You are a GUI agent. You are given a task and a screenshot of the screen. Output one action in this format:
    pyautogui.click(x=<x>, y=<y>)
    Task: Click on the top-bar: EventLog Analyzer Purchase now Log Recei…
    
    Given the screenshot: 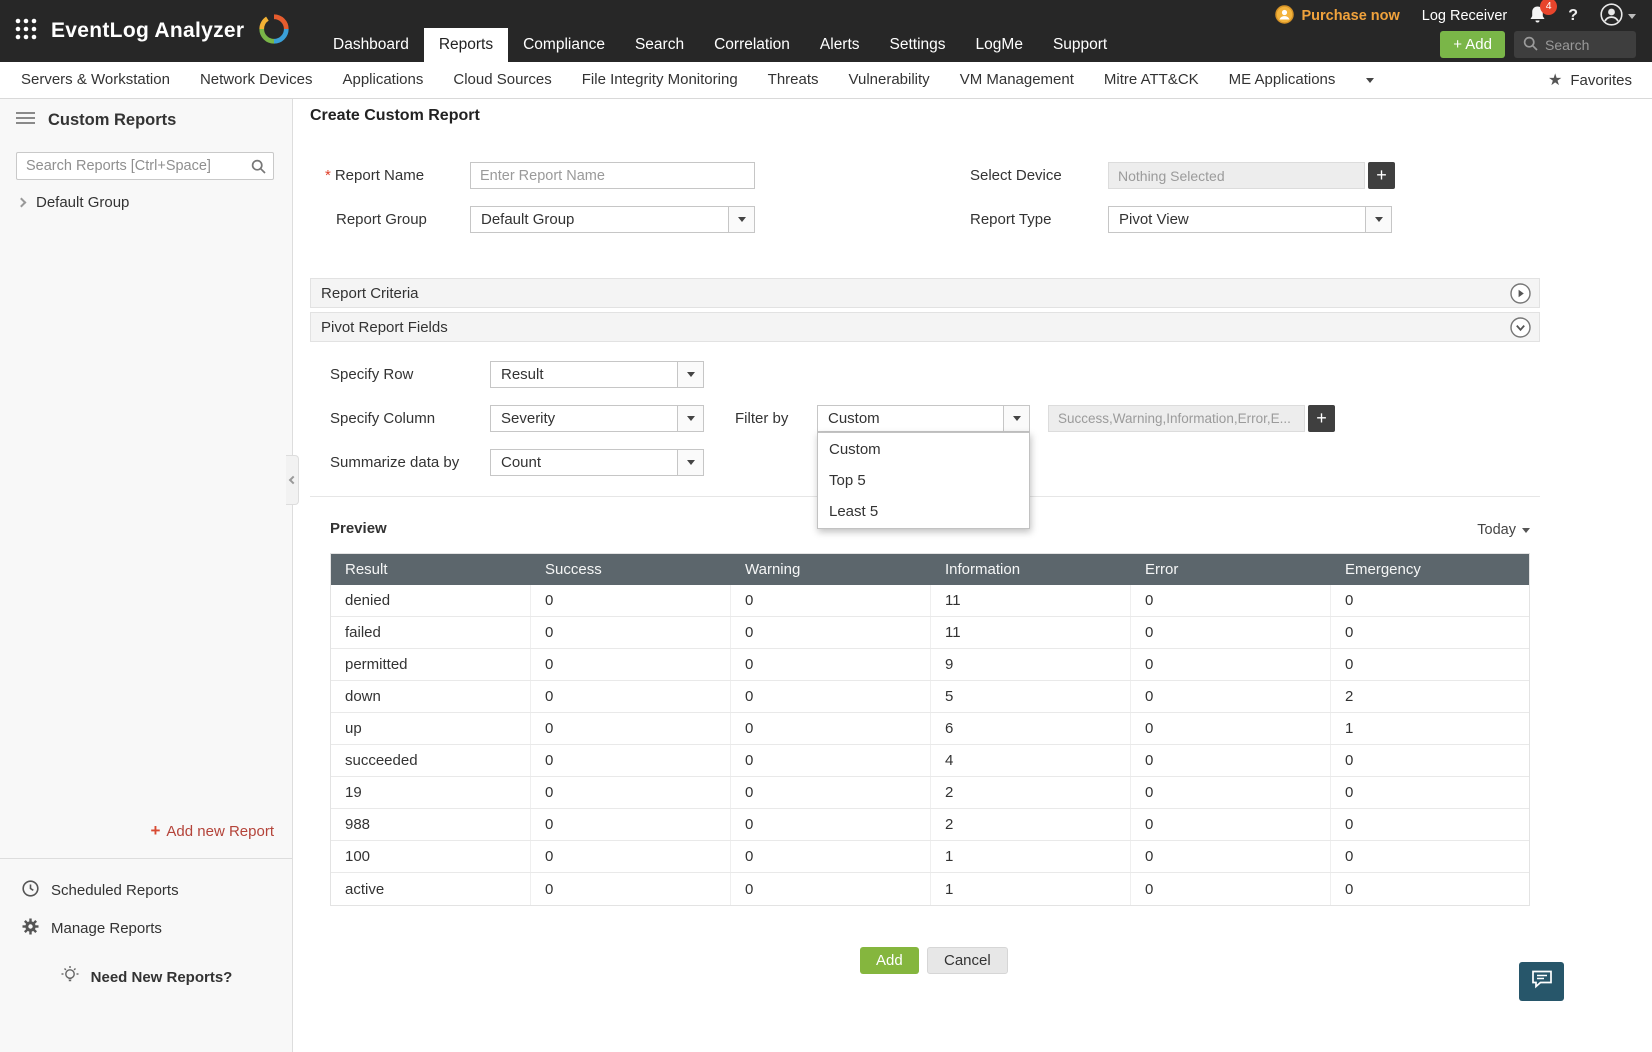 What is the action you would take?
    pyautogui.click(x=826, y=31)
    